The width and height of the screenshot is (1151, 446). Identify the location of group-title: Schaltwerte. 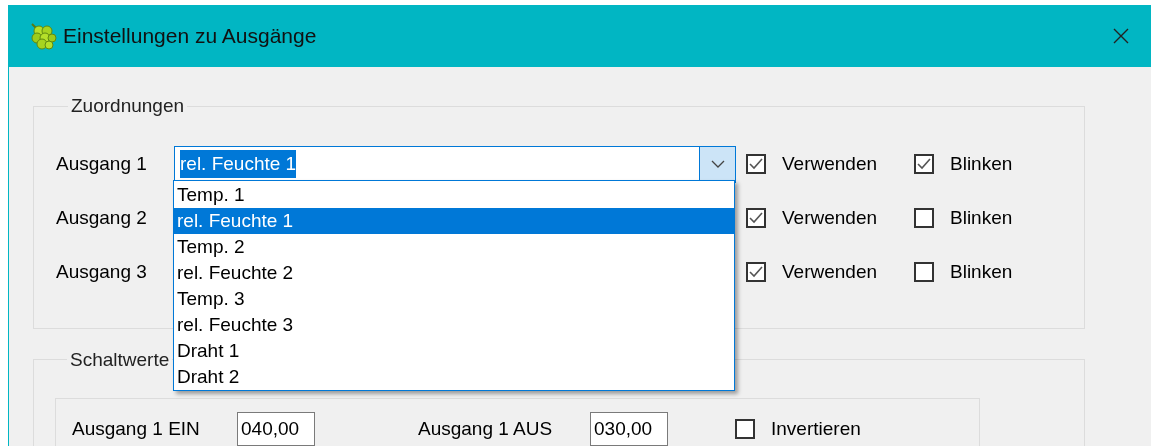
(120, 359).